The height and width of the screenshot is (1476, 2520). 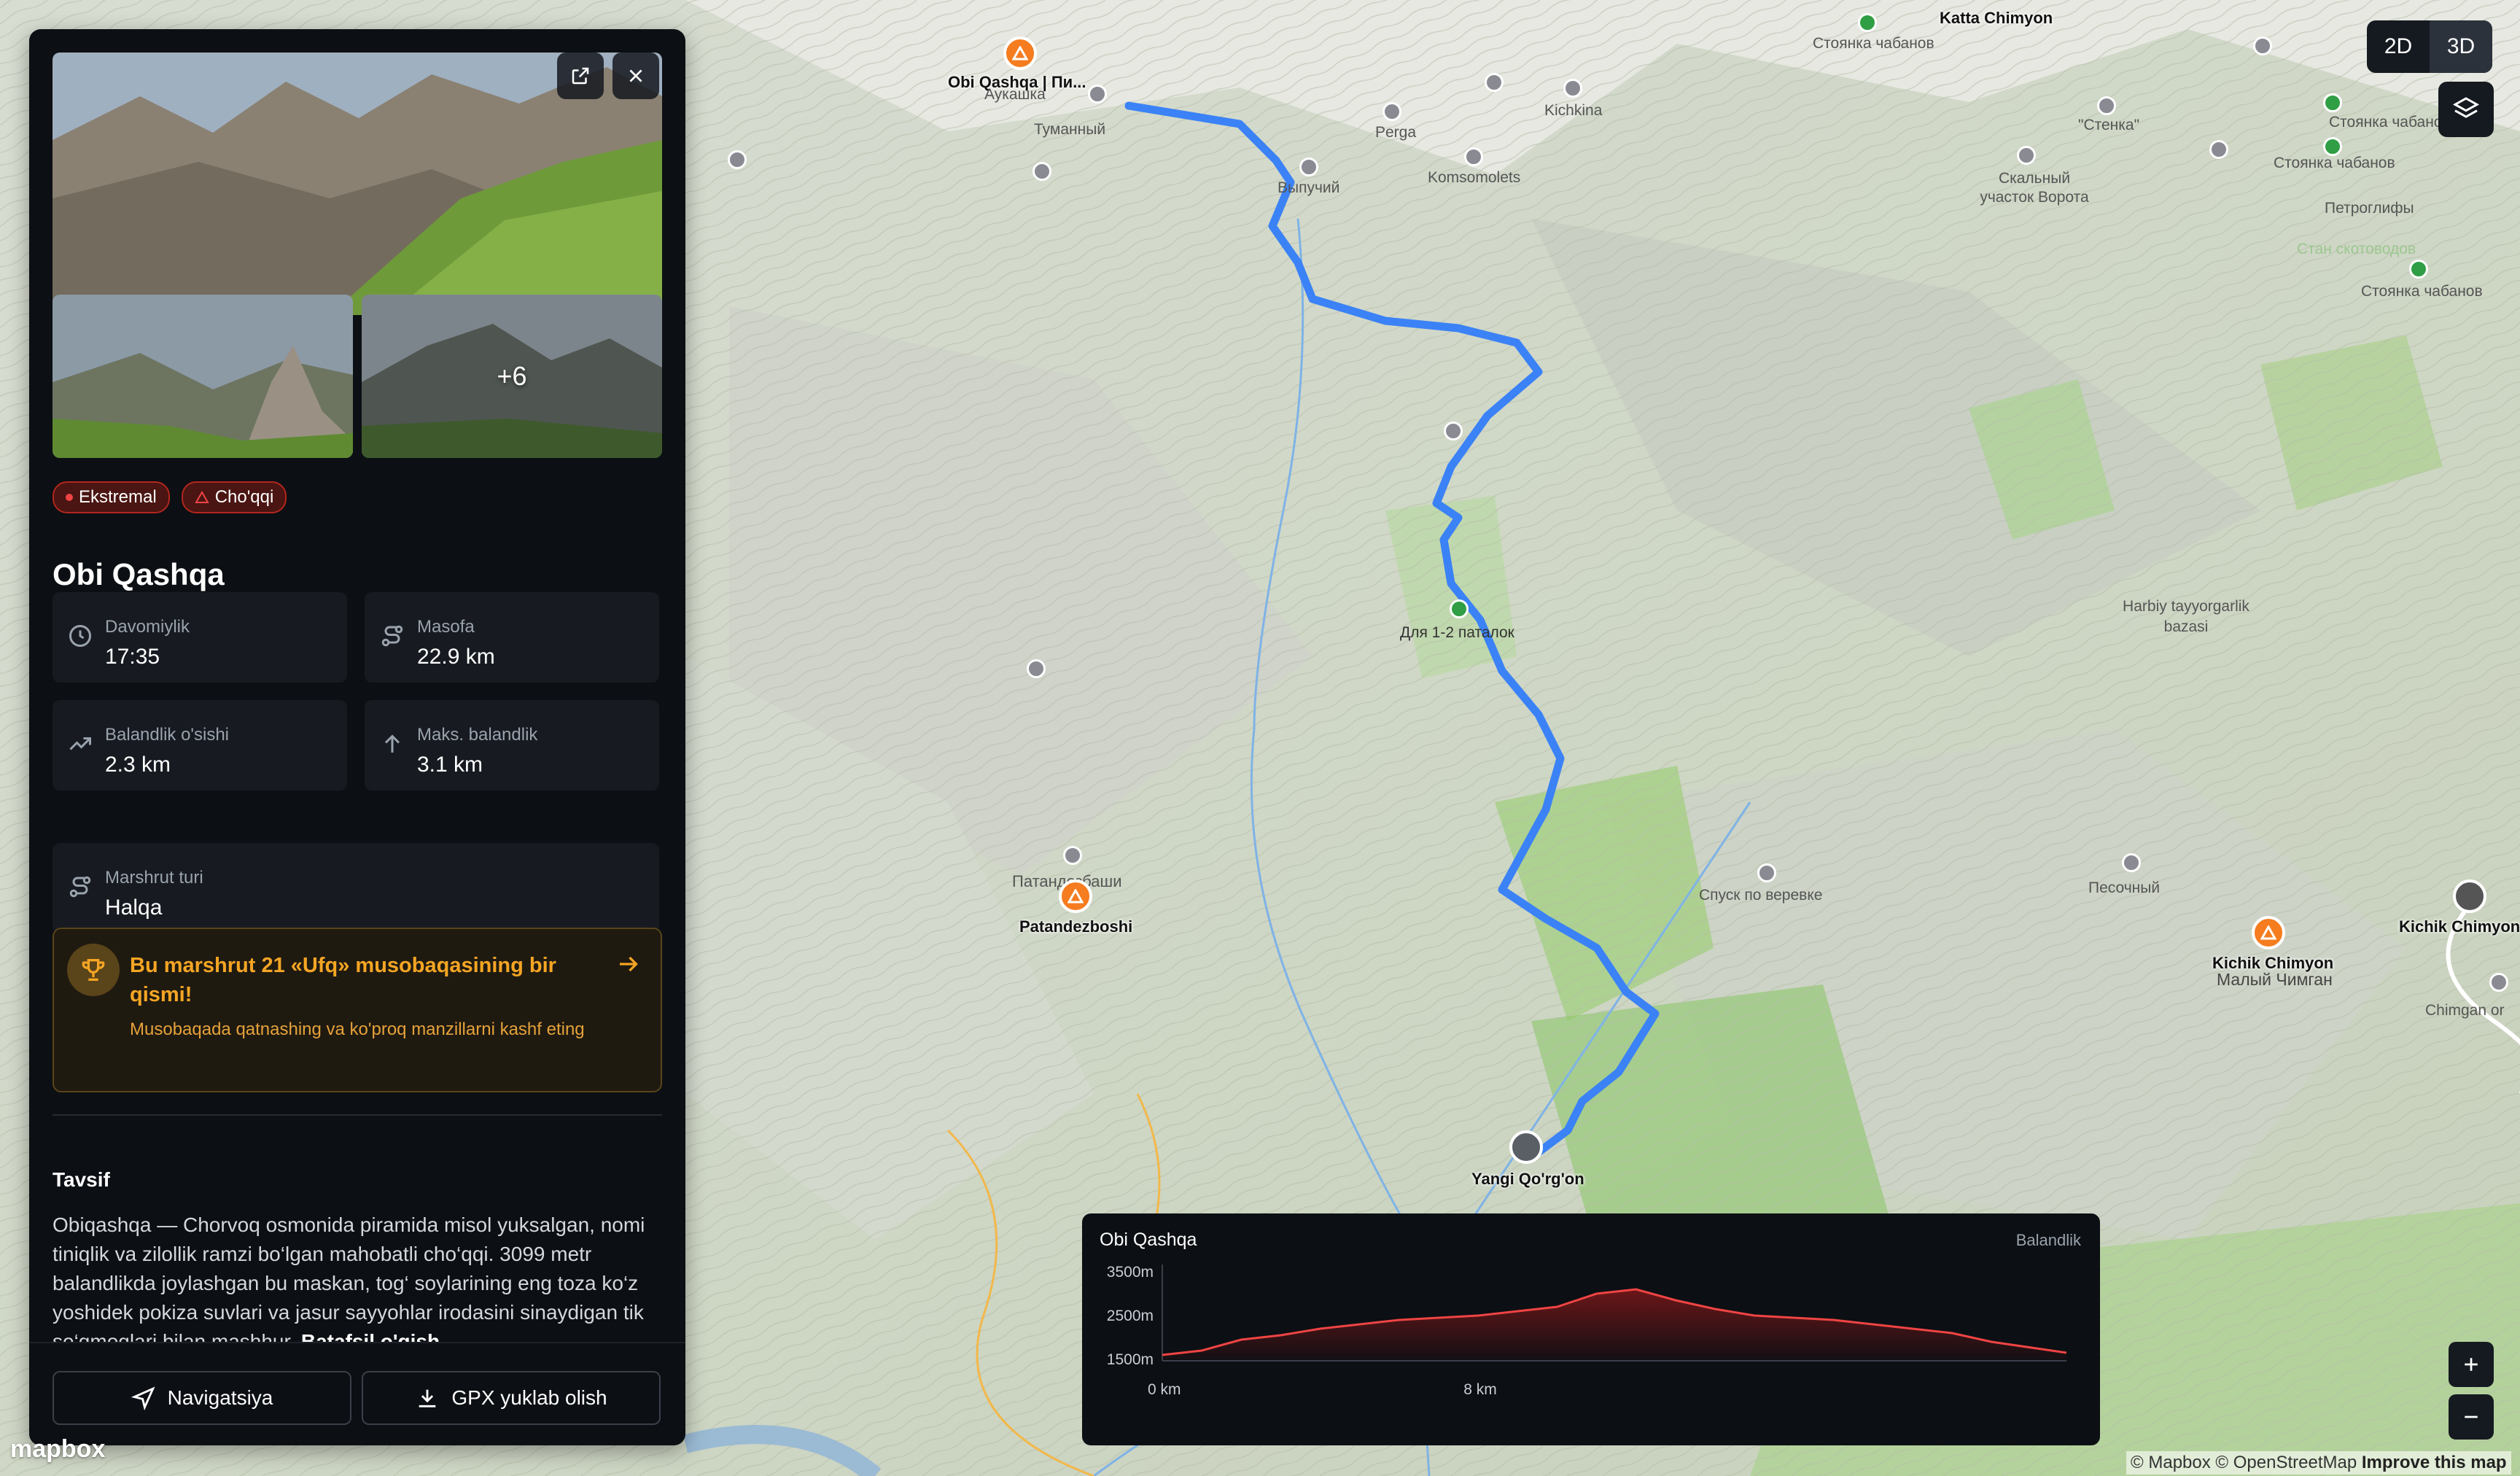 What do you see at coordinates (2434, 1462) in the screenshot?
I see `improve-map-link: Improve this map` at bounding box center [2434, 1462].